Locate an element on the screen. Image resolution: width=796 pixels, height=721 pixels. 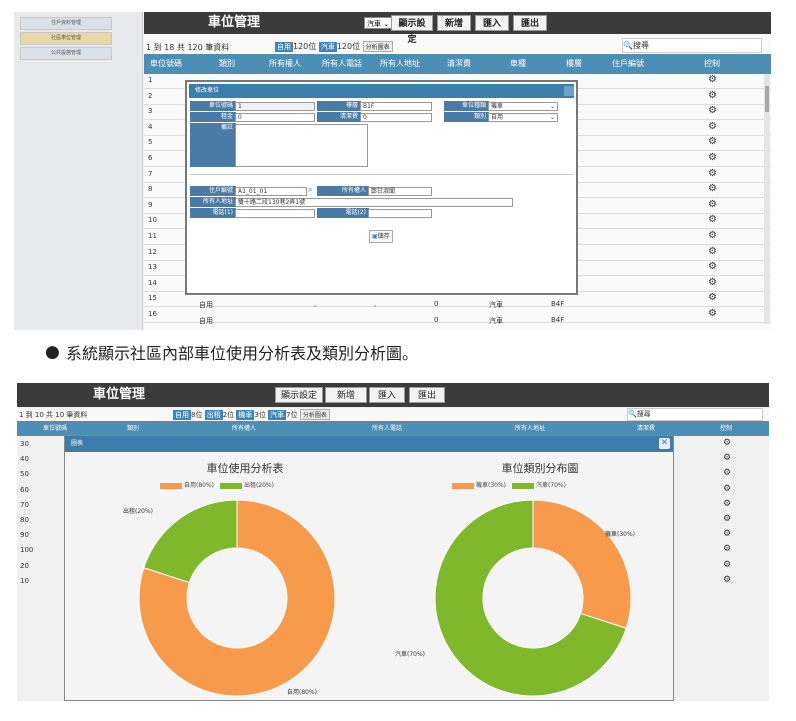
phone1-field is located at coordinates (275, 213).